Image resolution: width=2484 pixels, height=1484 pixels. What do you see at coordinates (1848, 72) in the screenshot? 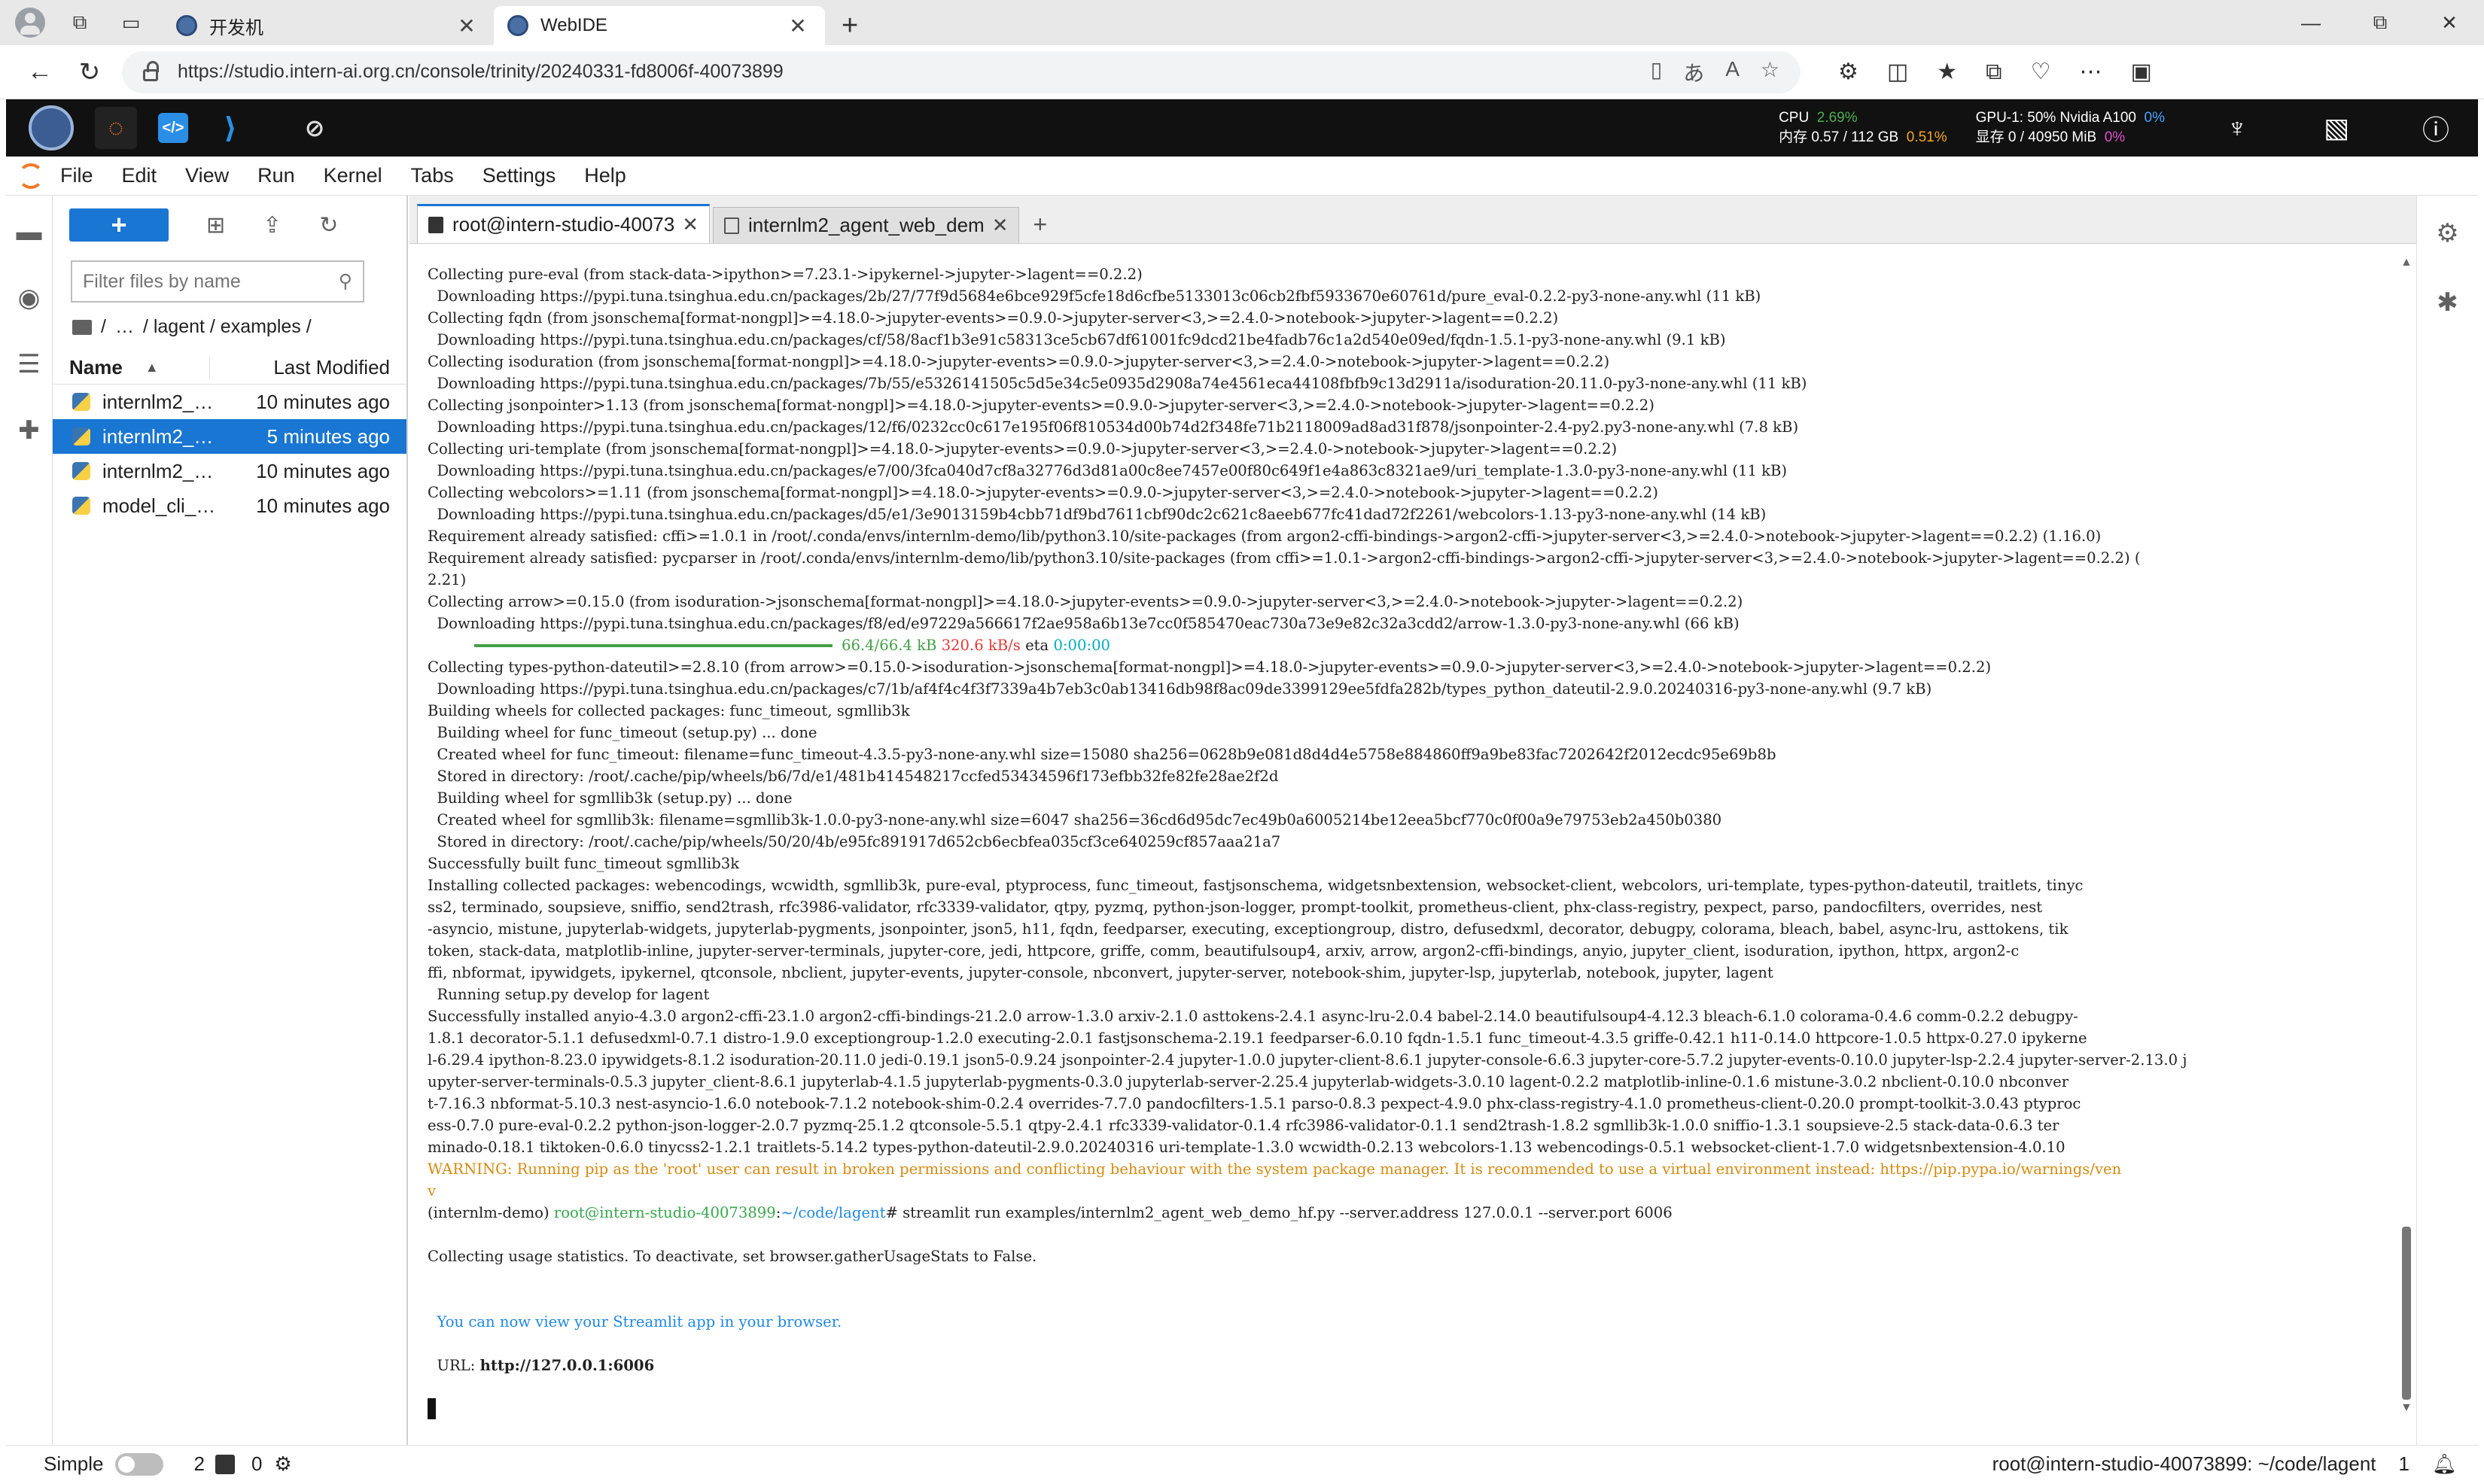
I see `extensions-icon: ⚙` at bounding box center [1848, 72].